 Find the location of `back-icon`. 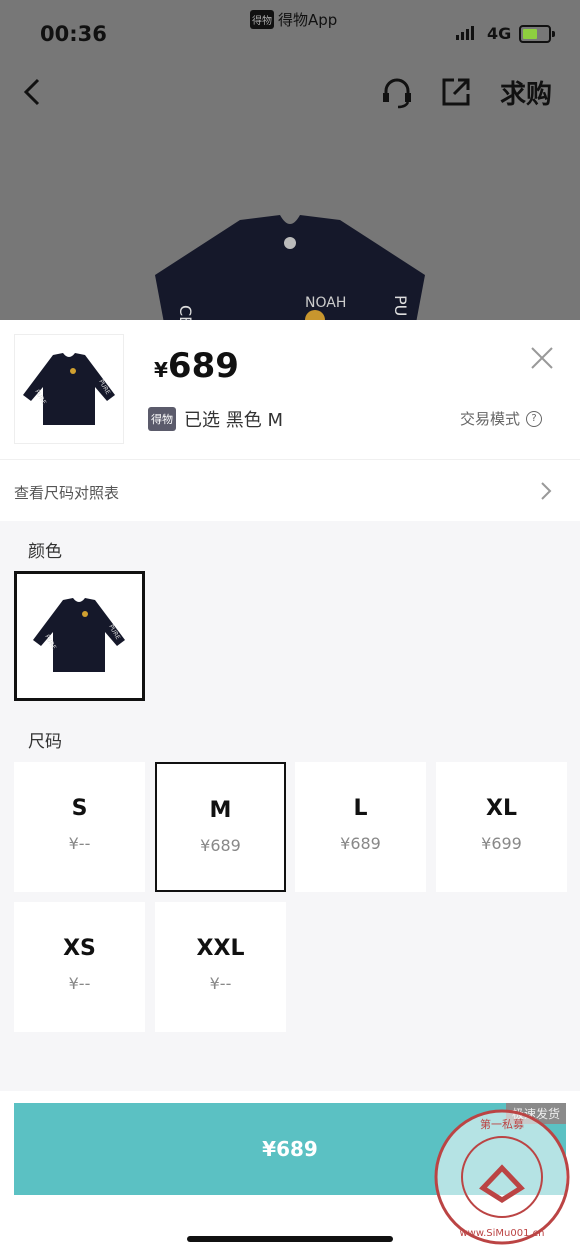

back-icon is located at coordinates (32, 92).